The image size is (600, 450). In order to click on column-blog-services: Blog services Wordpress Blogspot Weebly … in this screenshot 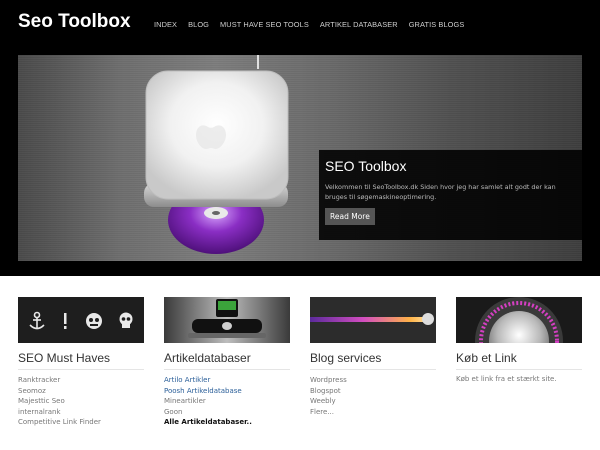, I will do `click(373, 357)`.